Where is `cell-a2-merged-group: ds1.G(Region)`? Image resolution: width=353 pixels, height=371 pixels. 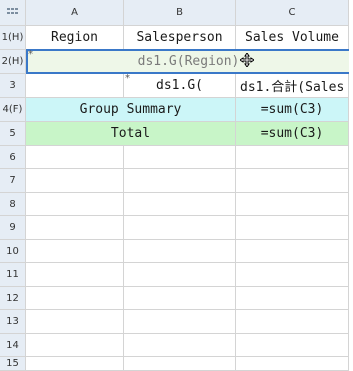
cell-a2-merged-group: ds1.G(Region) is located at coordinates (188, 61).